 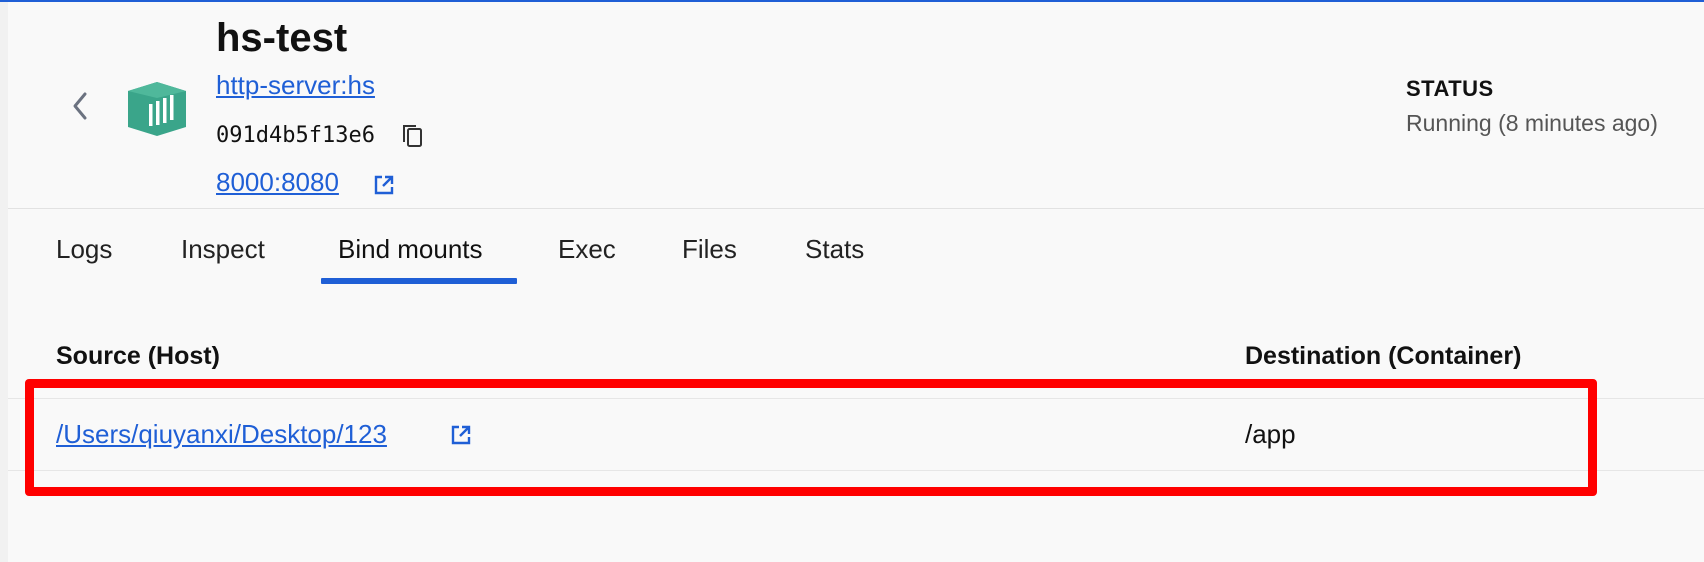 I want to click on chevron-left-icon, so click(x=80, y=106).